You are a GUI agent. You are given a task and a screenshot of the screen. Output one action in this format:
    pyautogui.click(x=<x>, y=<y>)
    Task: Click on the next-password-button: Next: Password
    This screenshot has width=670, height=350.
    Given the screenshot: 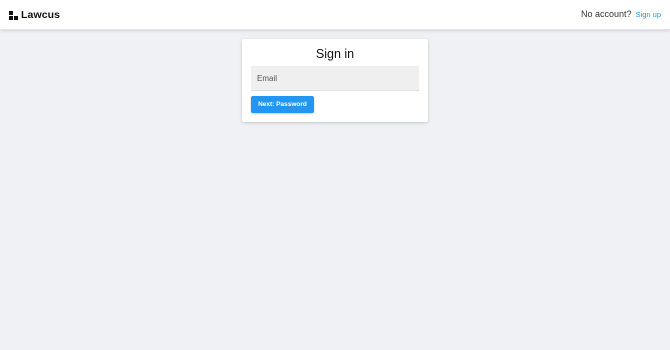 What is the action you would take?
    pyautogui.click(x=282, y=104)
    